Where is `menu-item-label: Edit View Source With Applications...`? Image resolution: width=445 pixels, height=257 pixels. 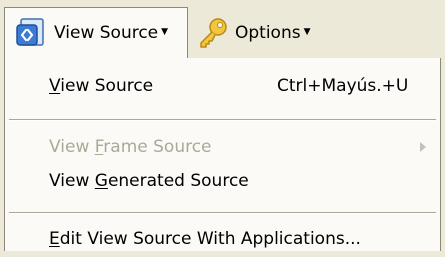
menu-item-label: Edit View Source With Applications... is located at coordinates (205, 239).